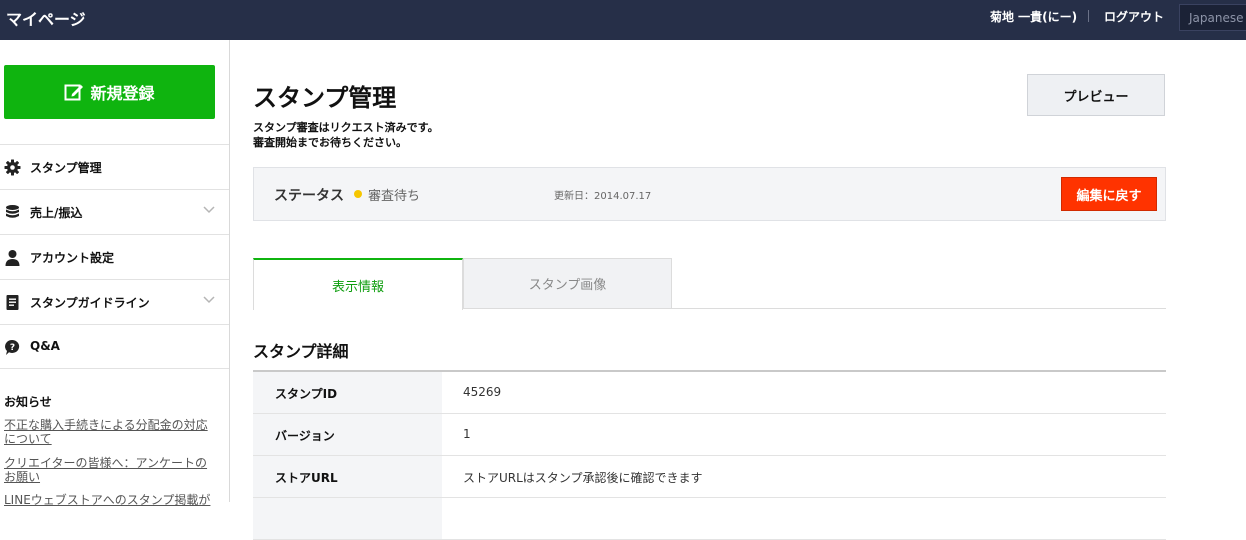 The height and width of the screenshot is (540, 1246). Describe the element at coordinates (583, 478) in the screenshot. I see `row-value: ストアURLはスタンプ承認後に確認できます` at that location.